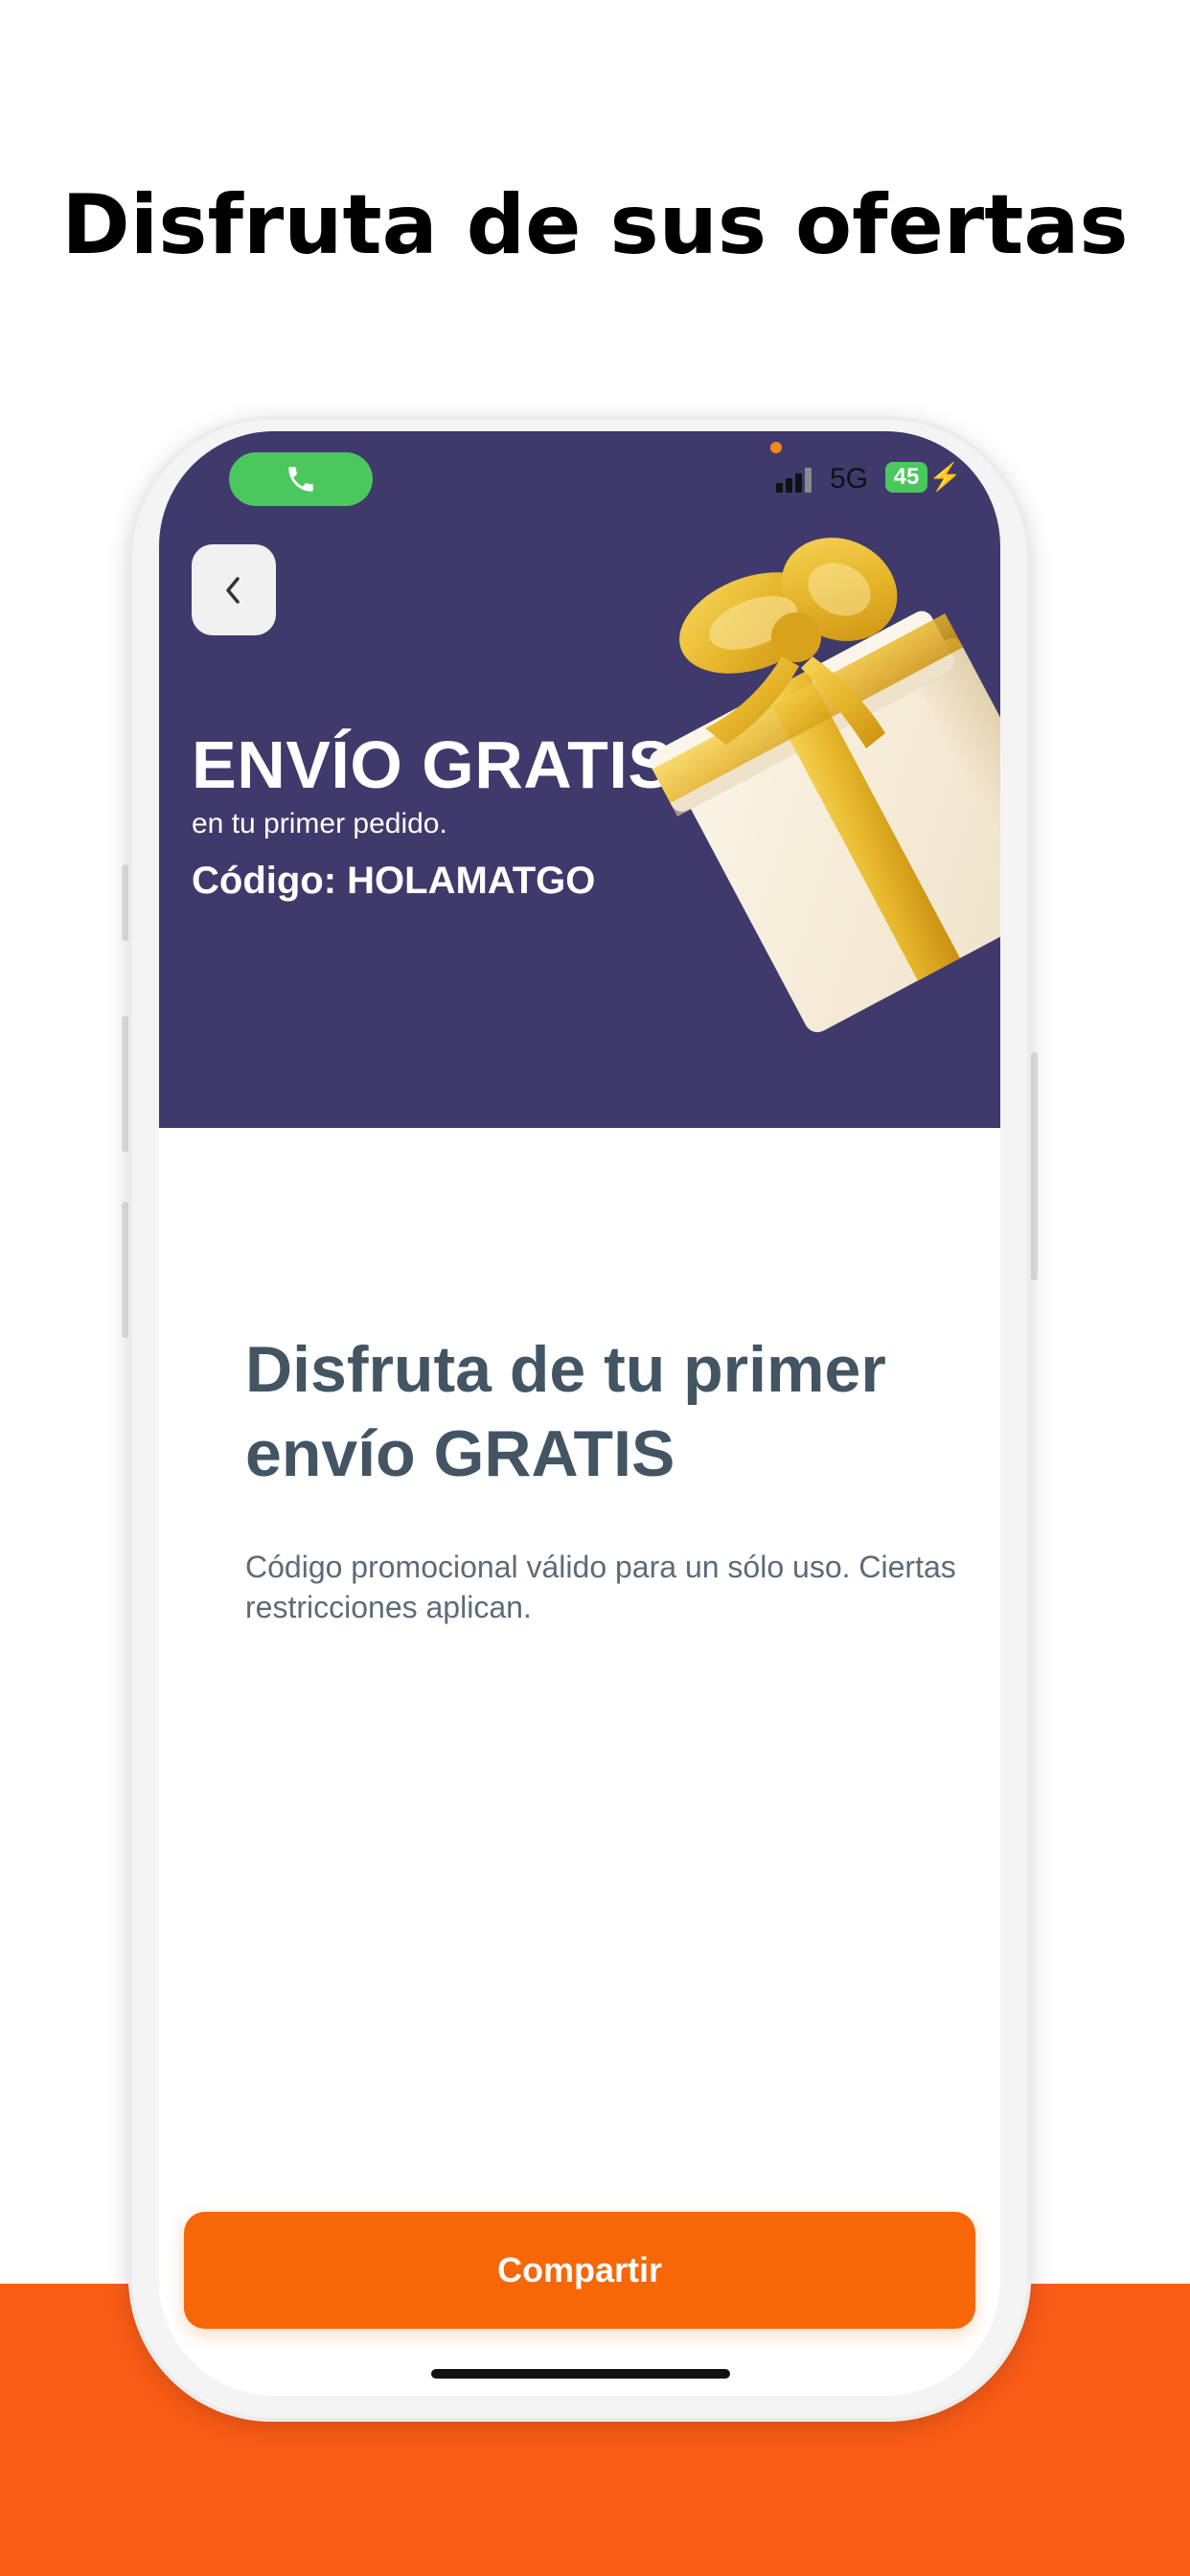 Image resolution: width=1190 pixels, height=2576 pixels. What do you see at coordinates (906, 477) in the screenshot?
I see `battery-level: 45` at bounding box center [906, 477].